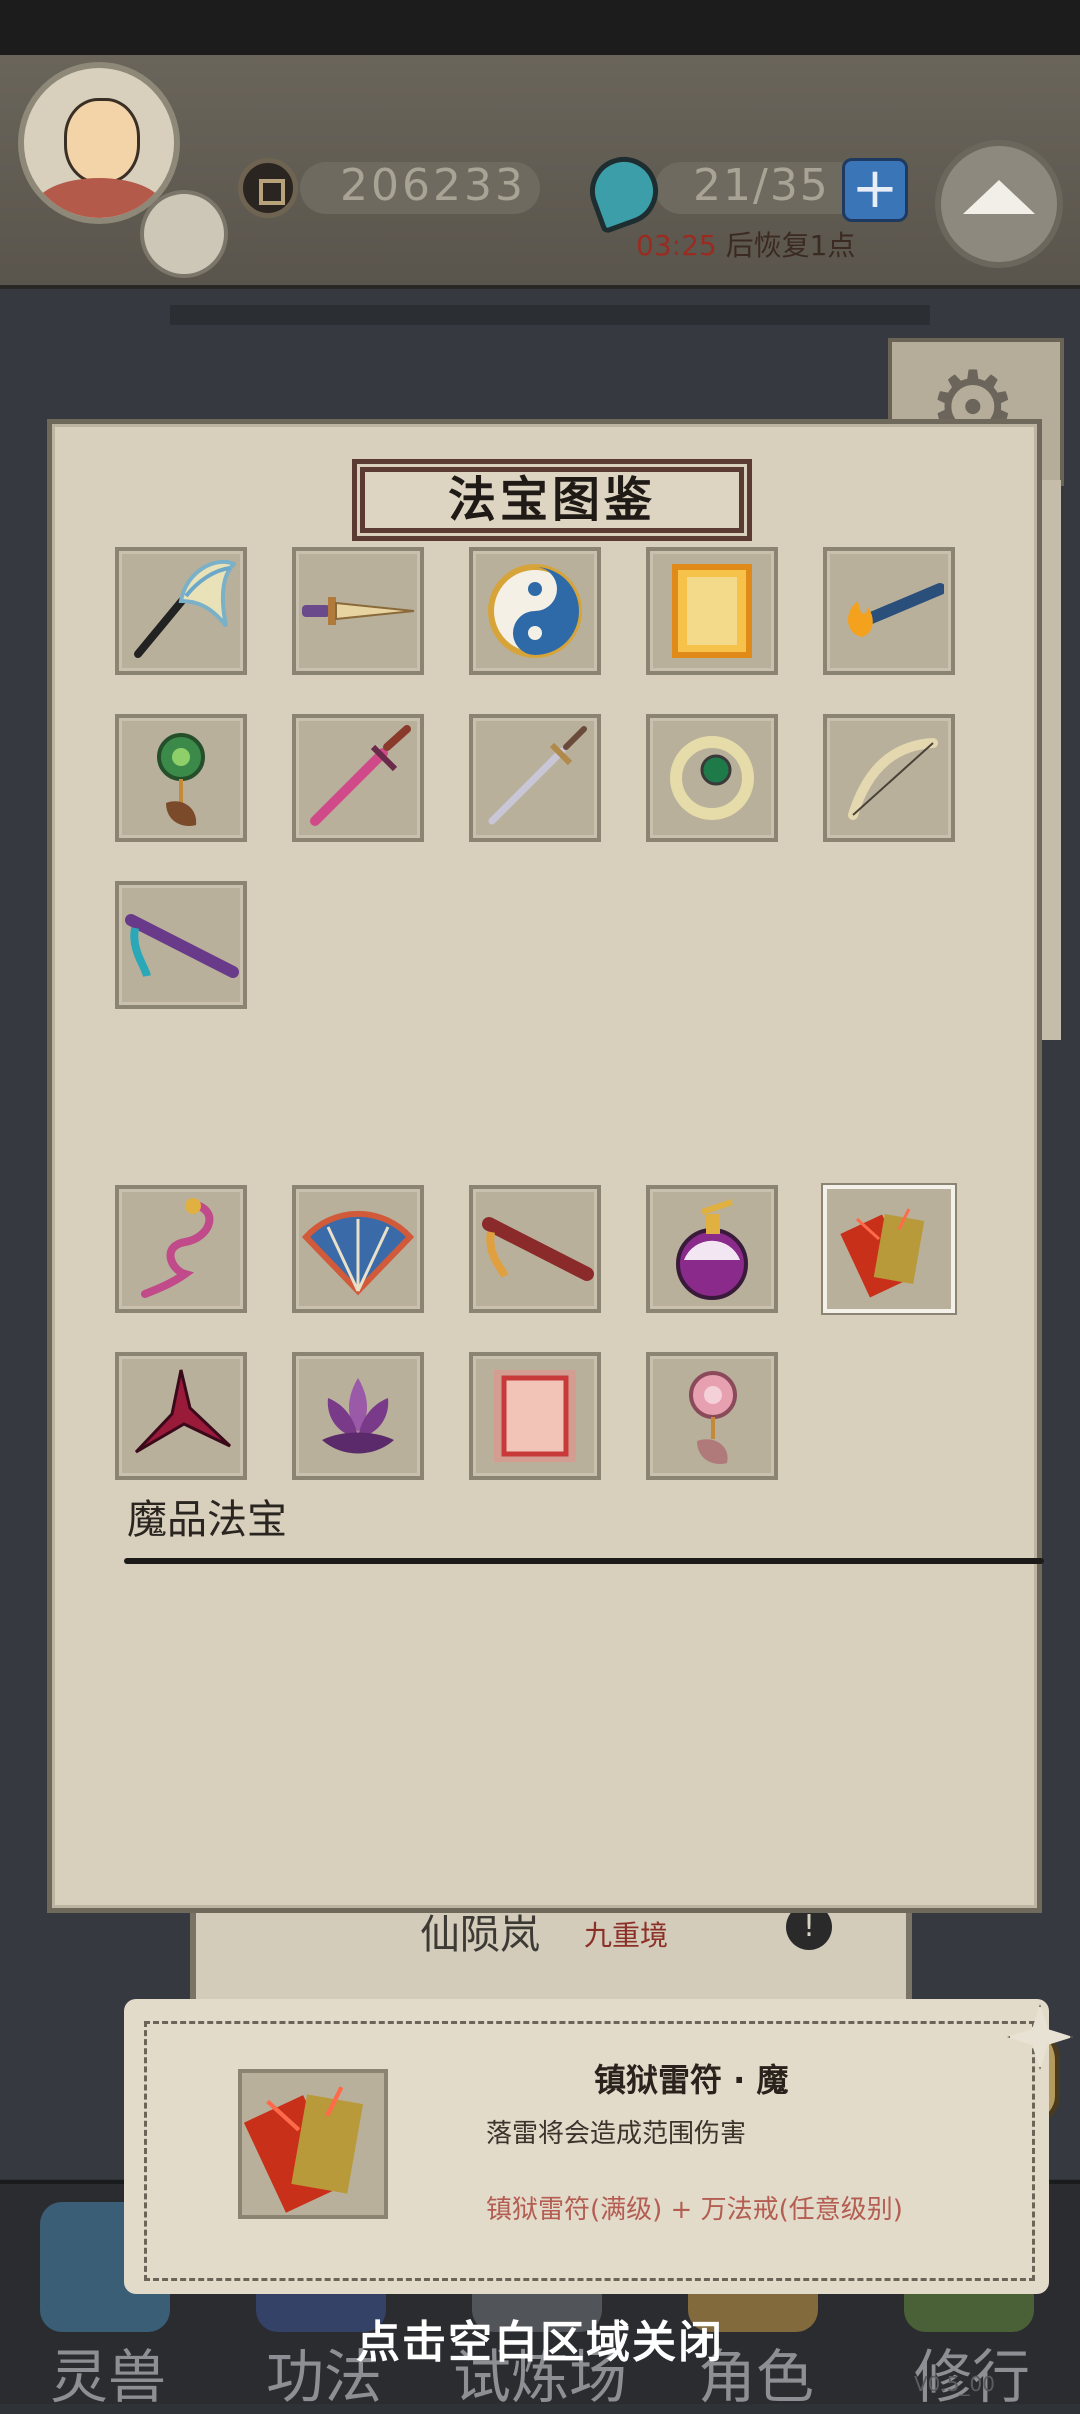 The height and width of the screenshot is (2414, 1080). Describe the element at coordinates (676, 245) in the screenshot. I see `timer-value: 03:25` at that location.